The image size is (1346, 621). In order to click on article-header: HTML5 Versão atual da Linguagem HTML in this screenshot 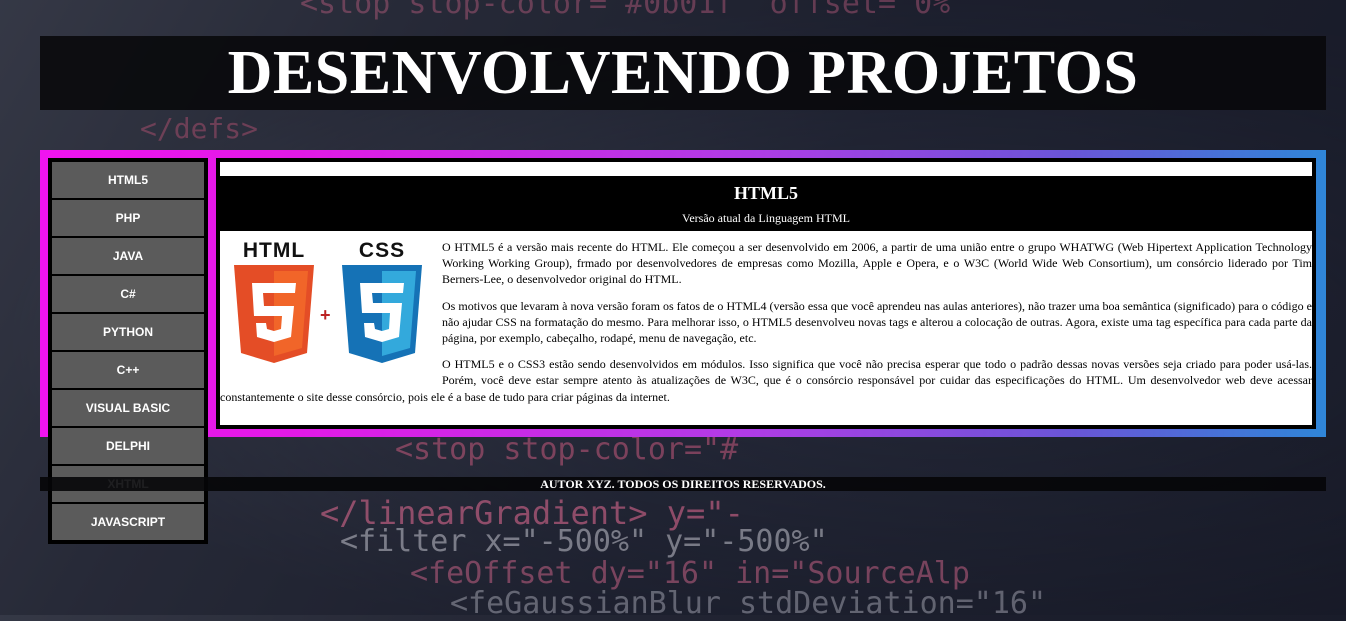, I will do `click(766, 203)`.